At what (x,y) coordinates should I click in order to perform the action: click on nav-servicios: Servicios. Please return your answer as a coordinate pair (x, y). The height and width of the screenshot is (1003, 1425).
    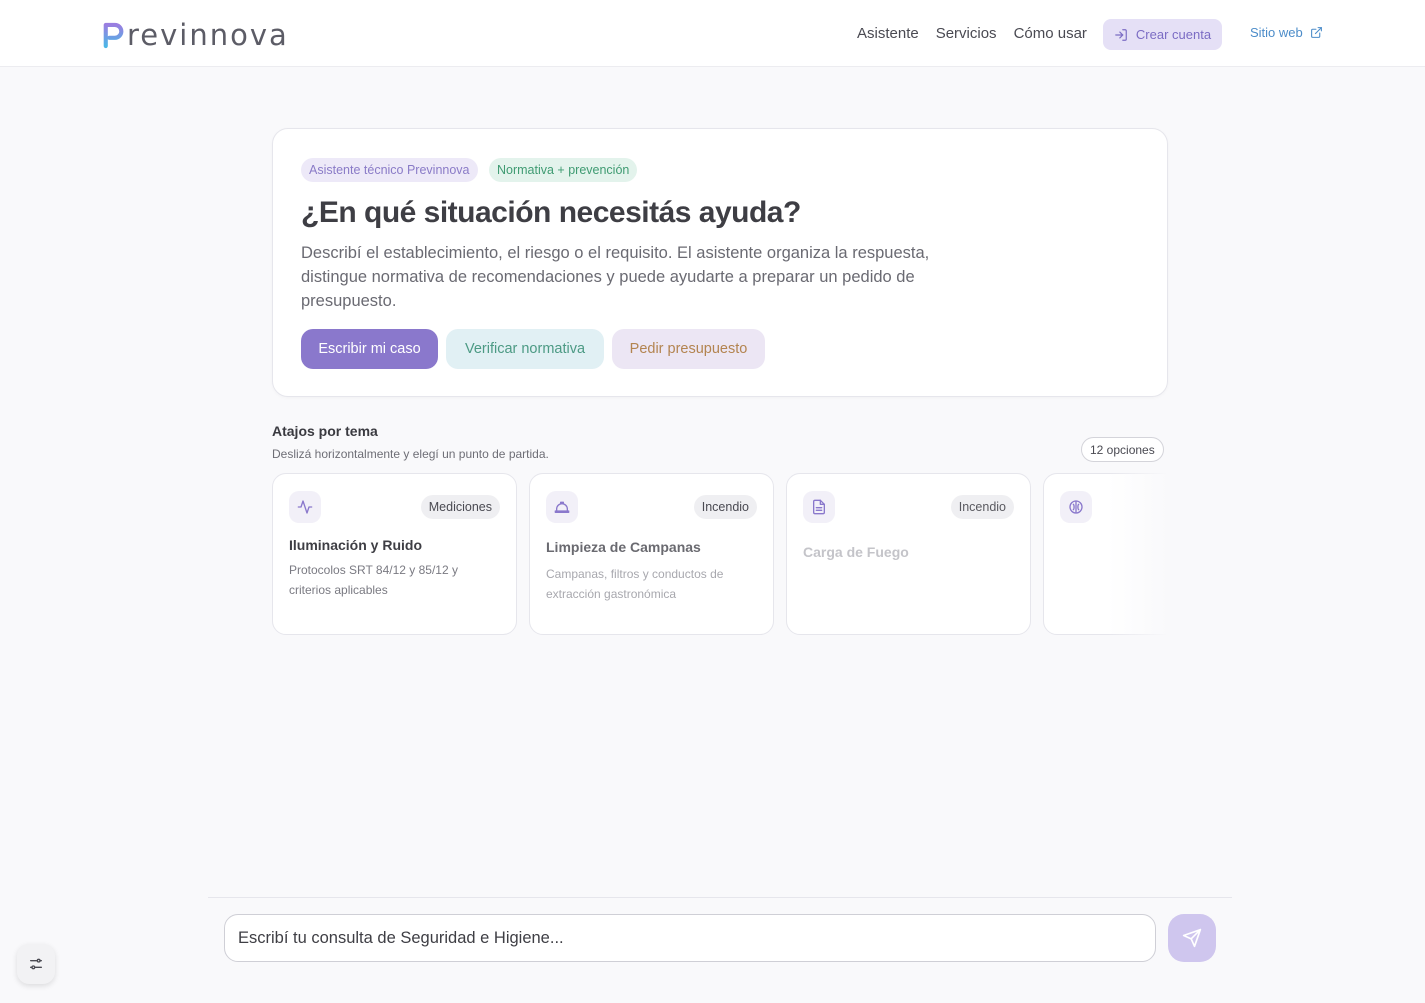
    Looking at the image, I should click on (966, 33).